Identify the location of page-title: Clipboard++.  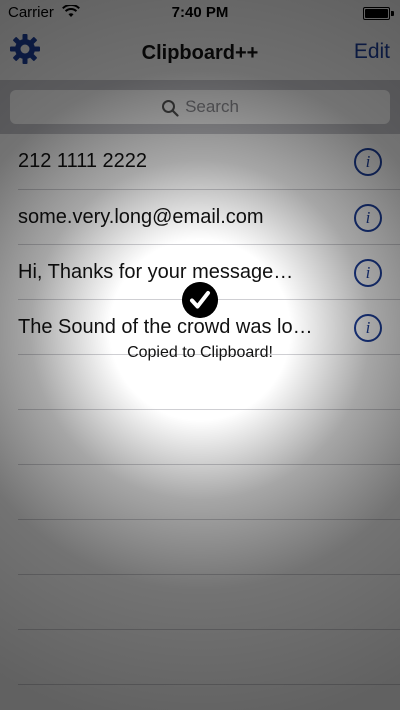
(200, 53).